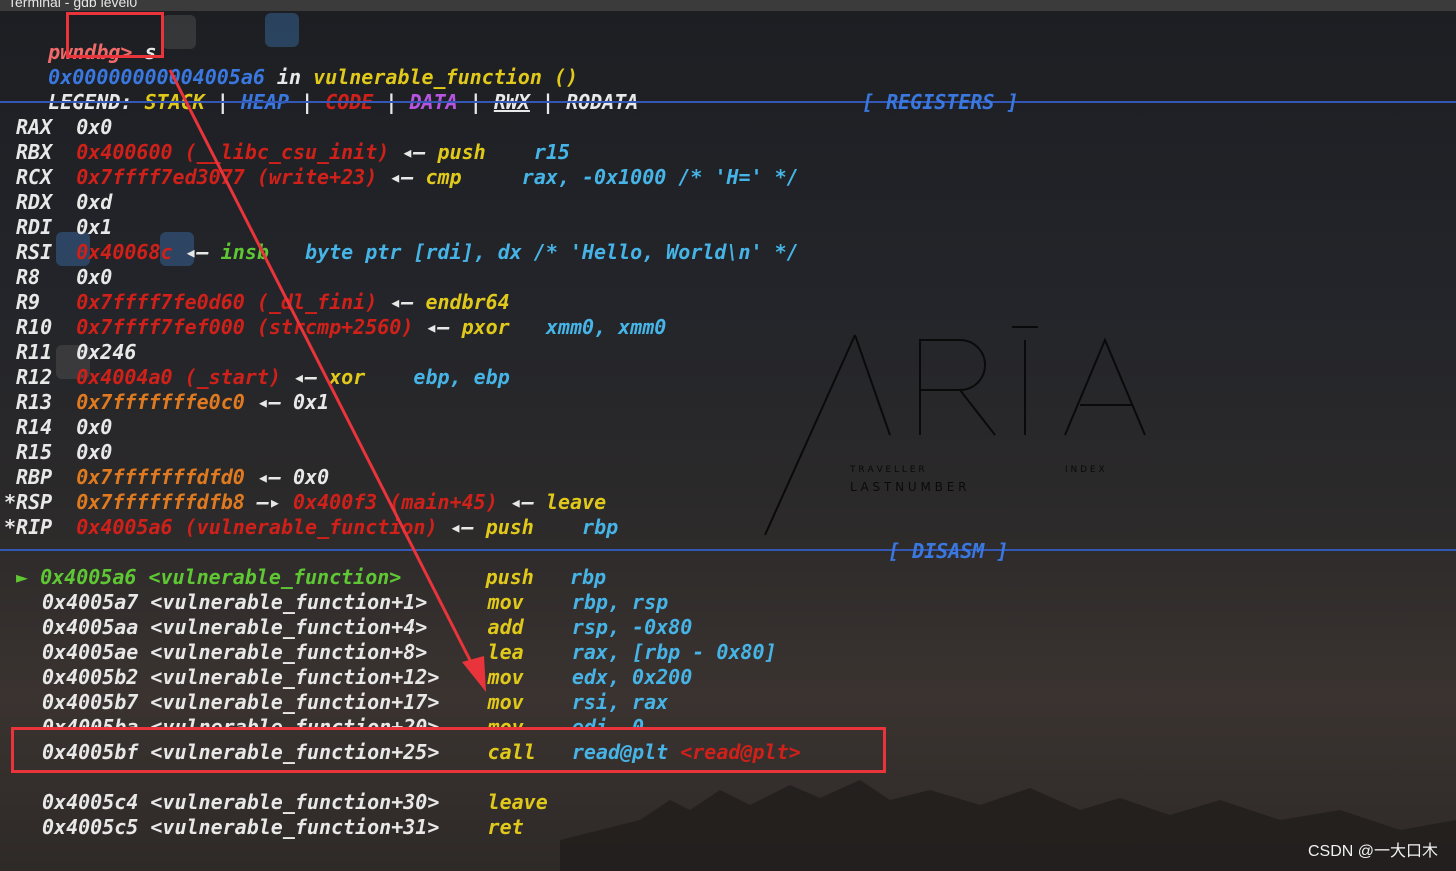 The image size is (1456, 871). What do you see at coordinates (64, 202) in the screenshot?
I see `reg-rdx: RDX 0xd` at bounding box center [64, 202].